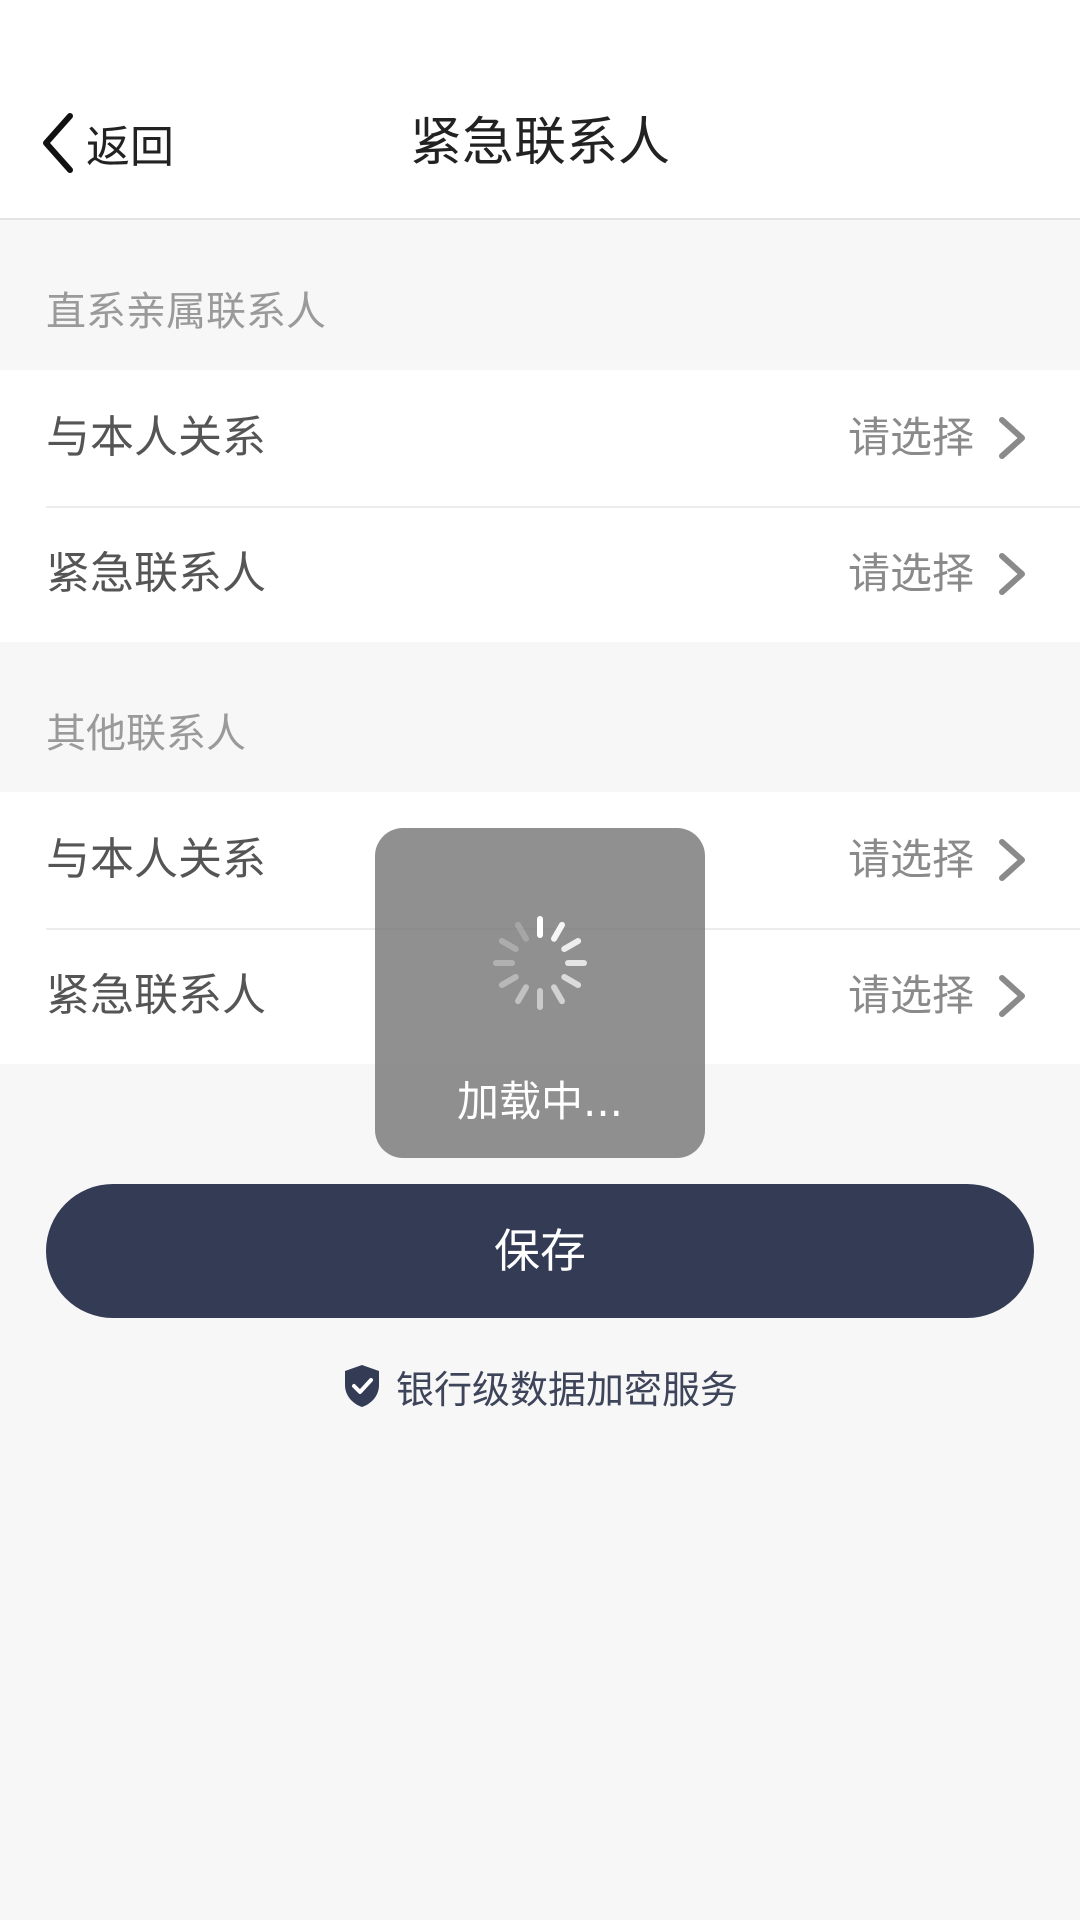  Describe the element at coordinates (539, 143) in the screenshot. I see `page-title: 紧急联系人` at that location.